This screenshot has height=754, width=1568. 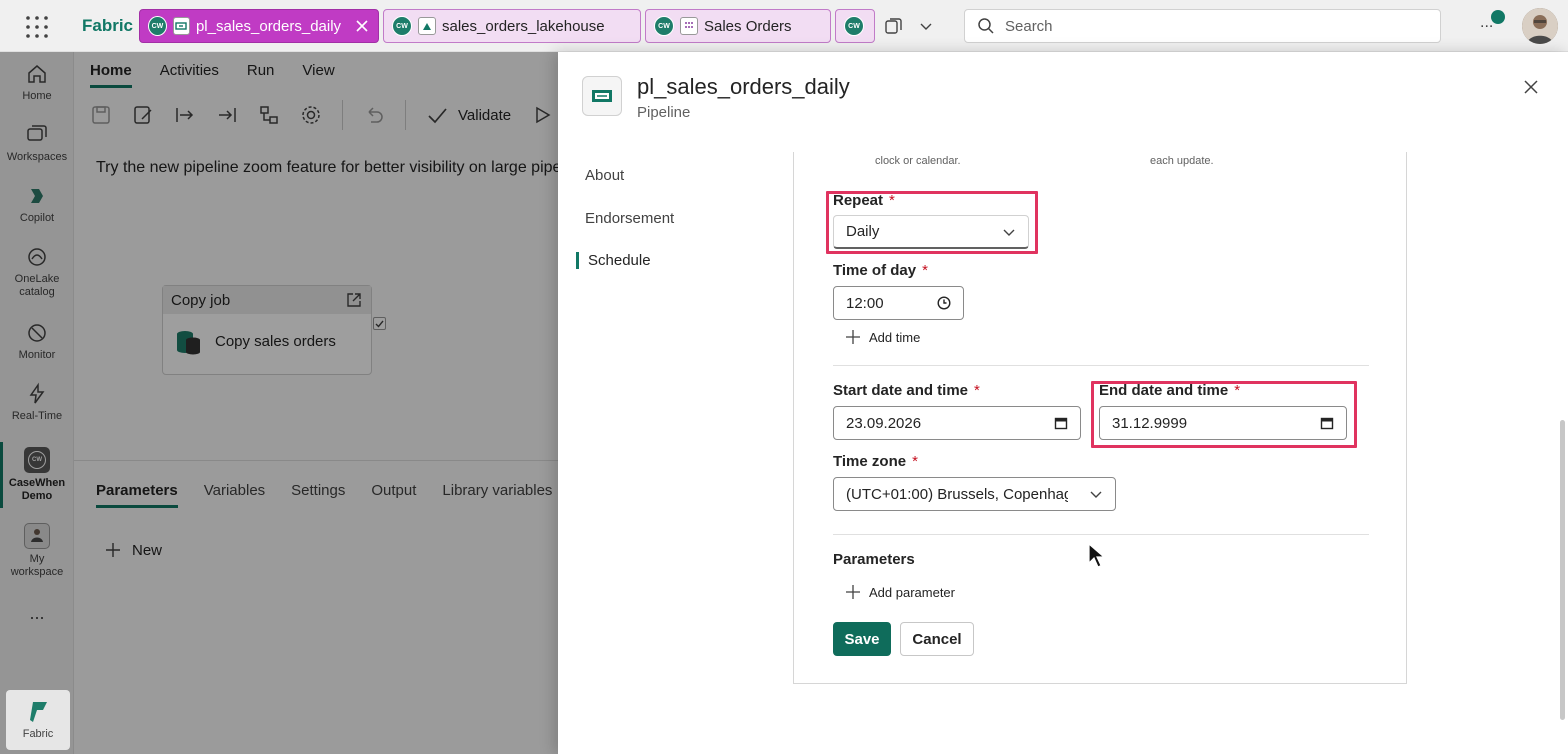 I want to click on close-tab-icon, so click(x=361, y=26).